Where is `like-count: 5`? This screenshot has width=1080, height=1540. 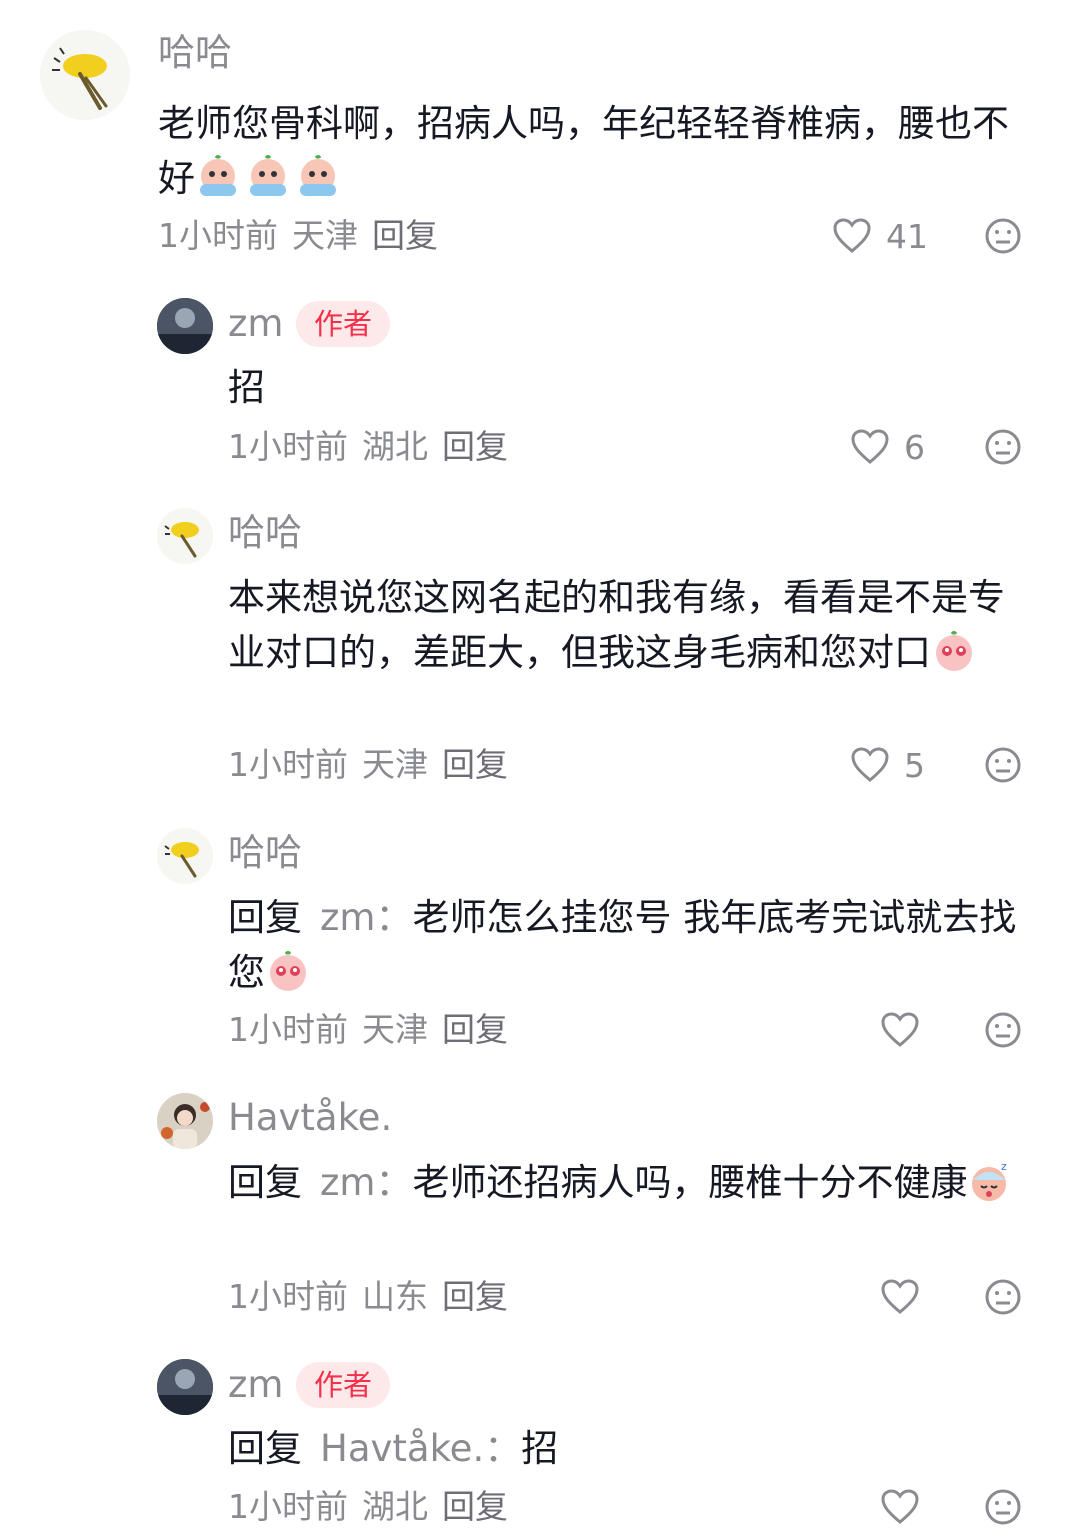 like-count: 5 is located at coordinates (914, 765).